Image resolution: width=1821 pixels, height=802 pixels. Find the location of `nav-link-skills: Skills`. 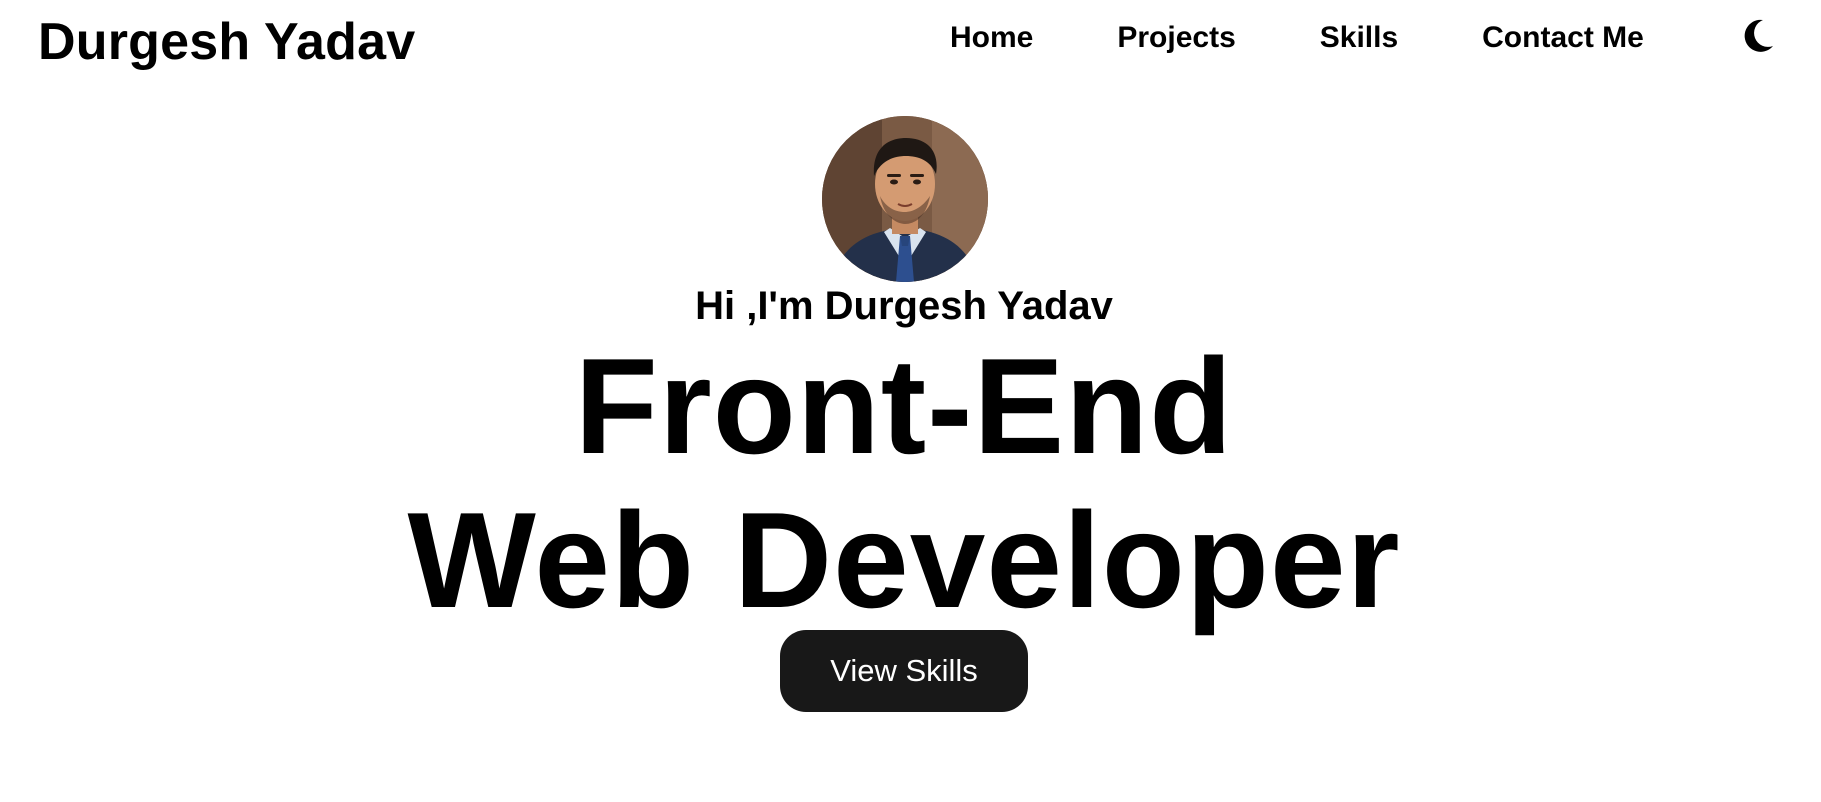

nav-link-skills: Skills is located at coordinates (1359, 38).